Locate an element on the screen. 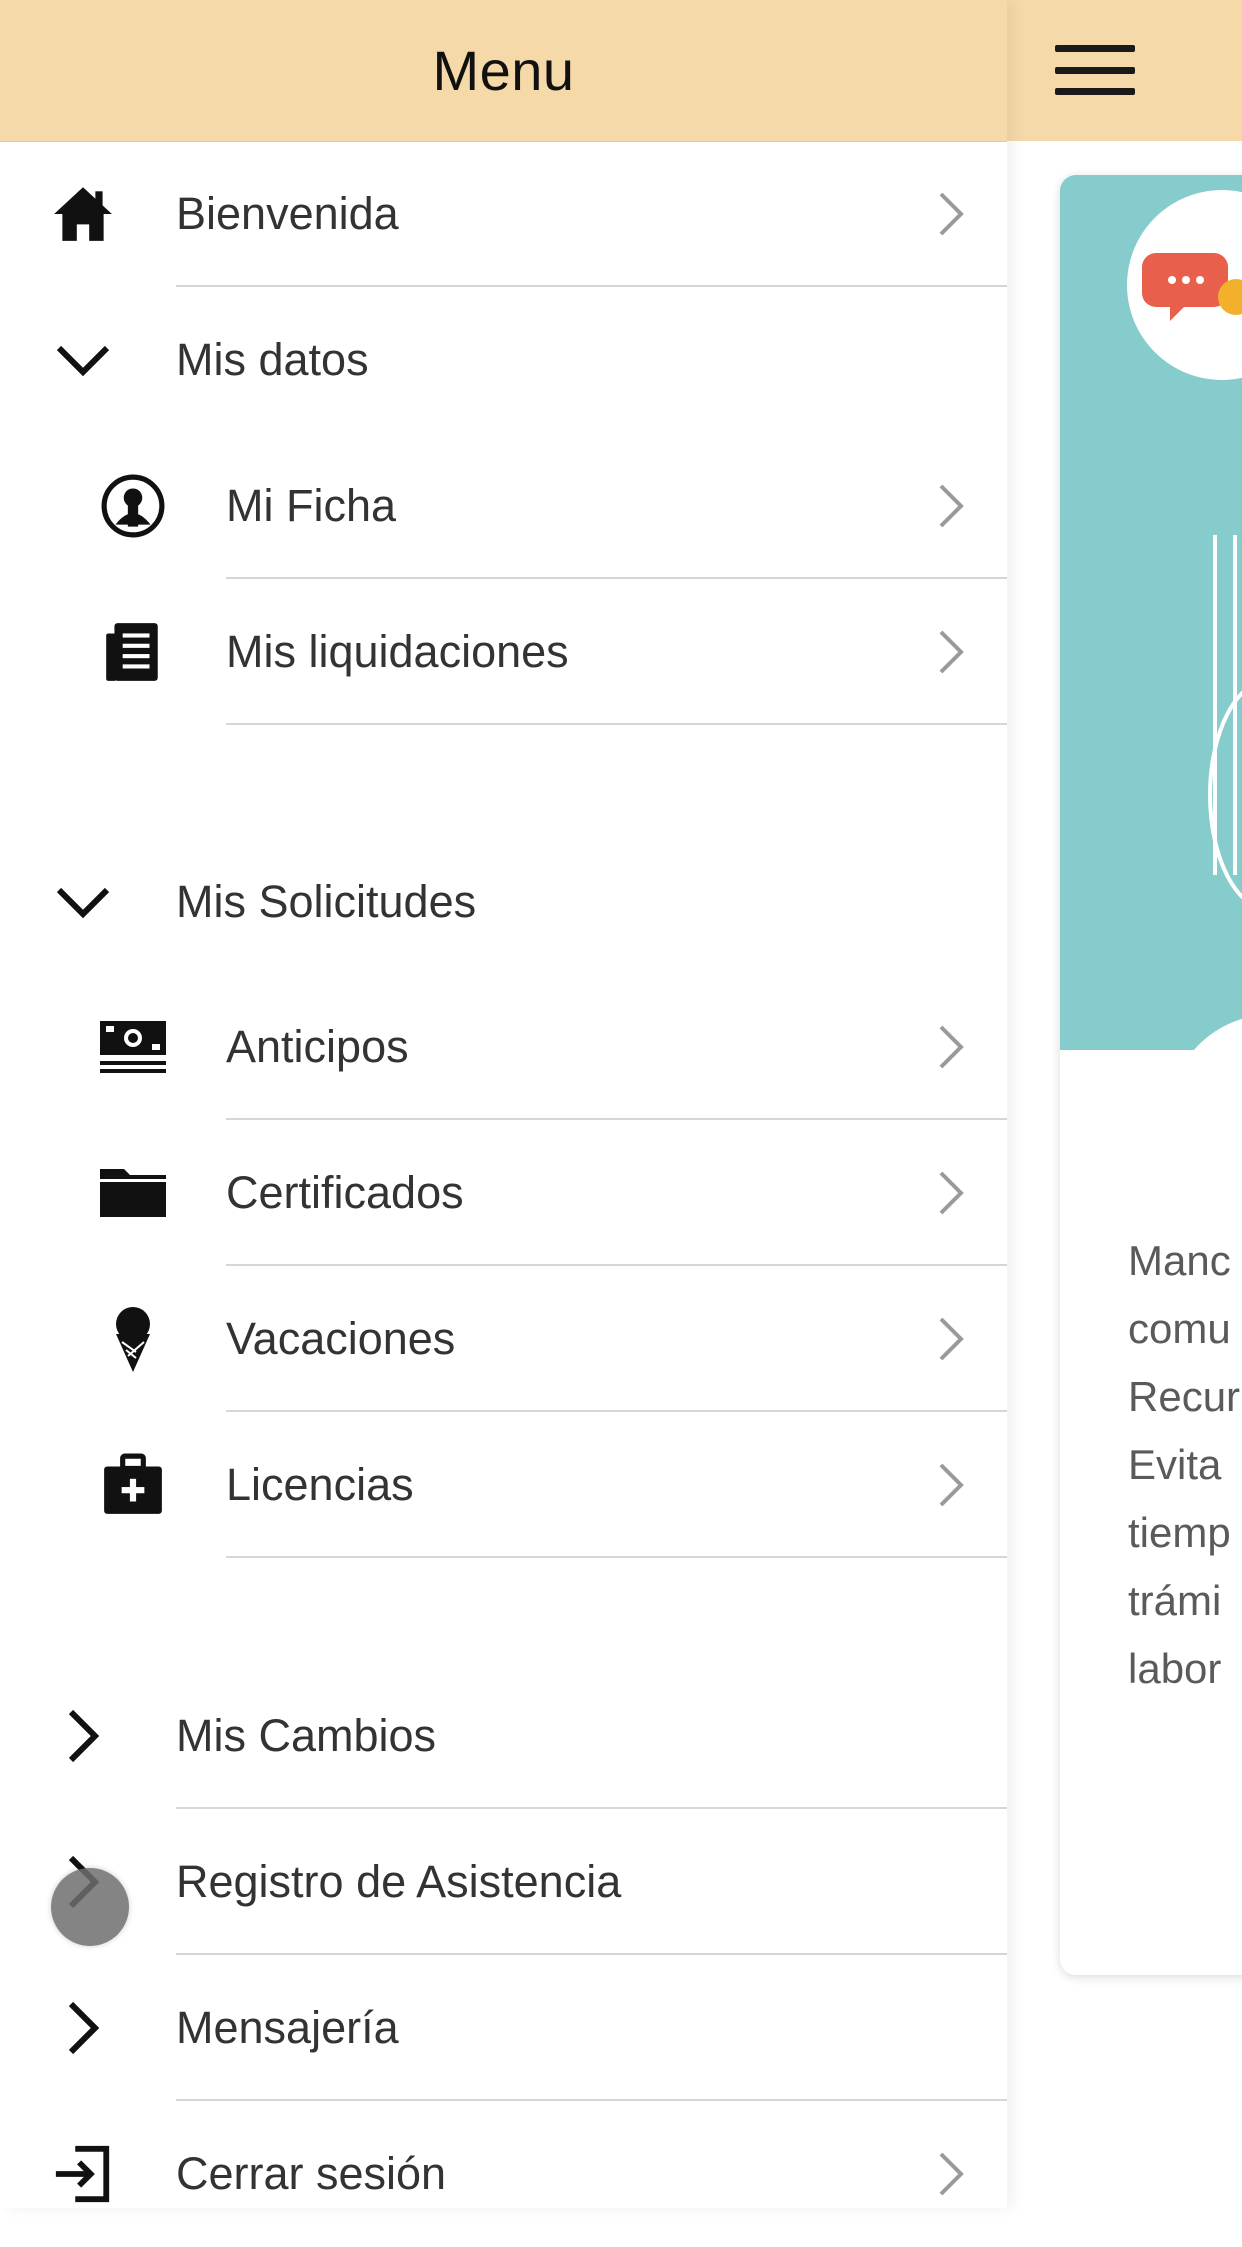  menu-item-licencias: Licencias is located at coordinates (503, 1485).